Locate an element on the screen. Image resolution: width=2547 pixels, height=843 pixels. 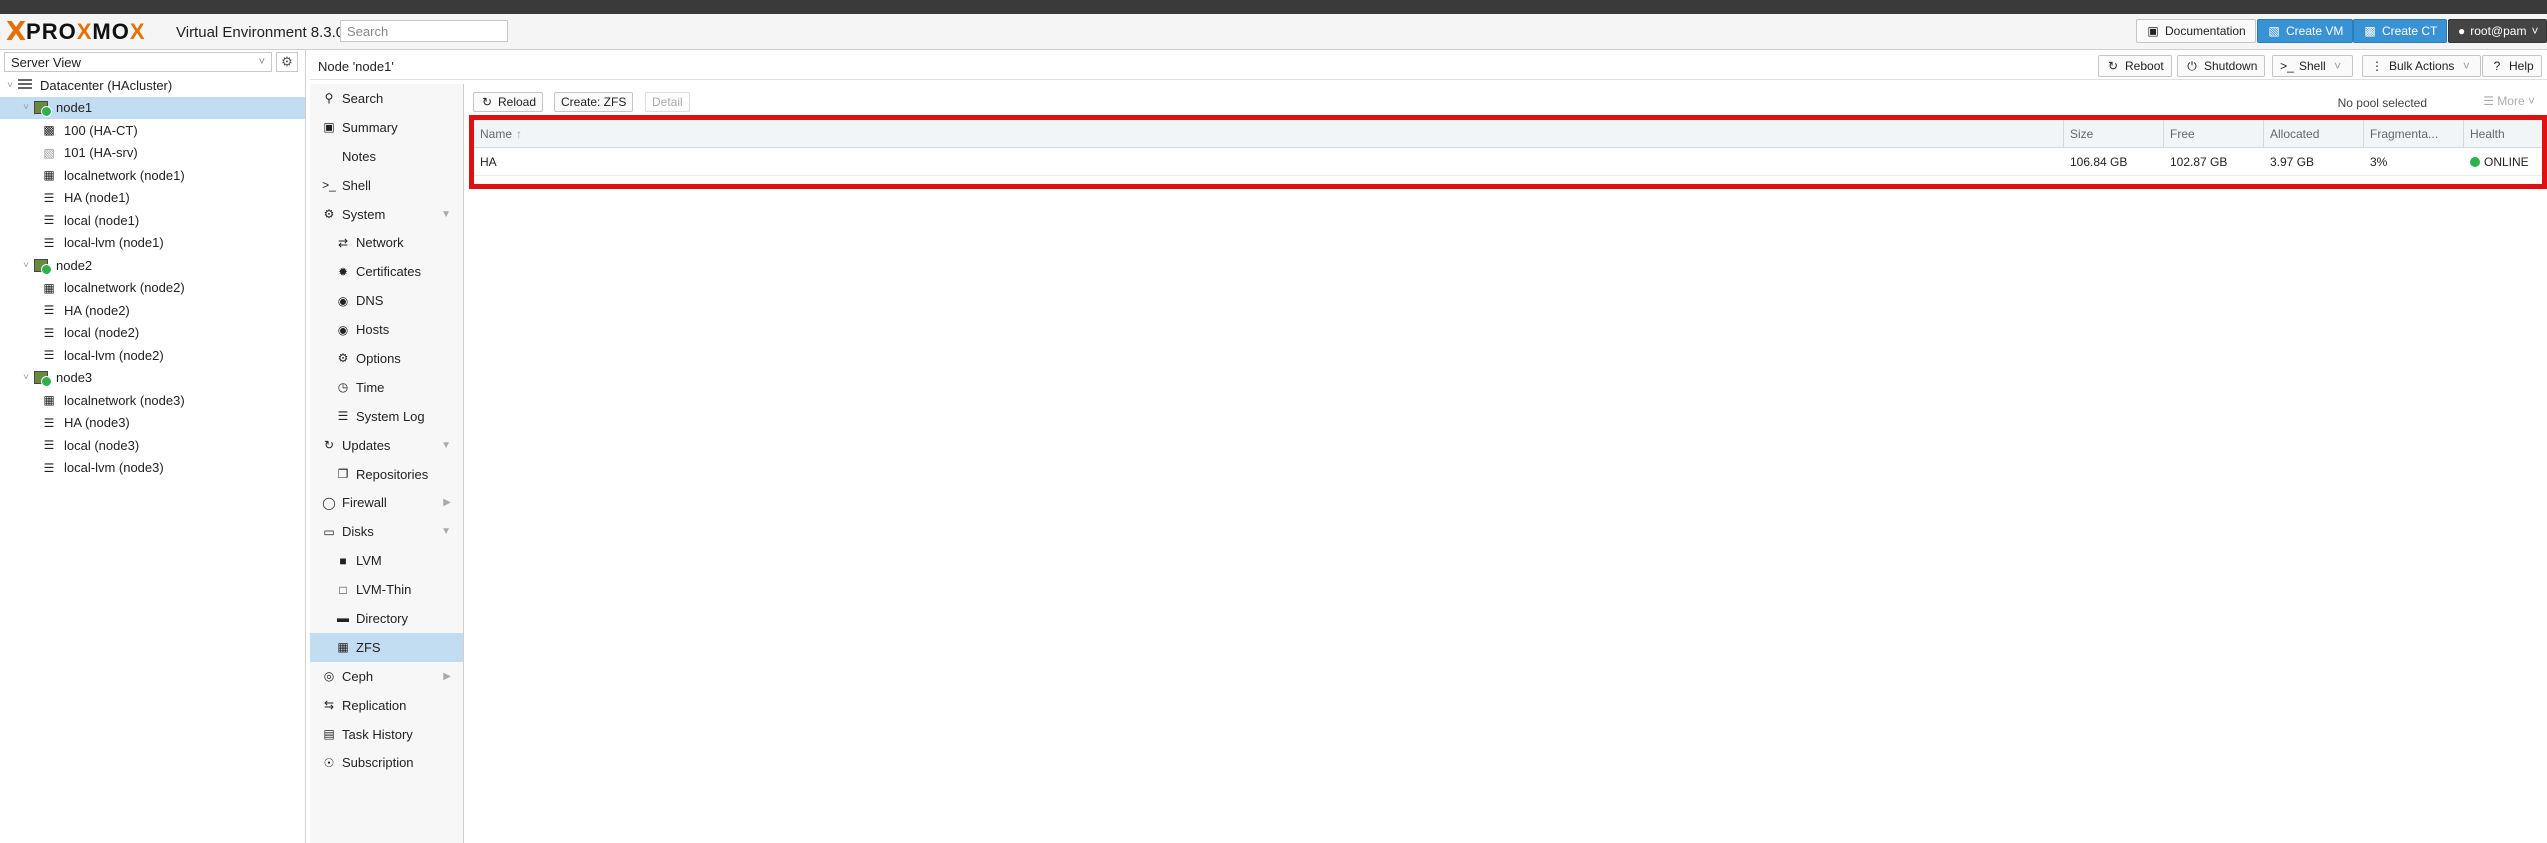
tree-item-vm-101: ▧ 101 (HA-srv) is located at coordinates (152, 153).